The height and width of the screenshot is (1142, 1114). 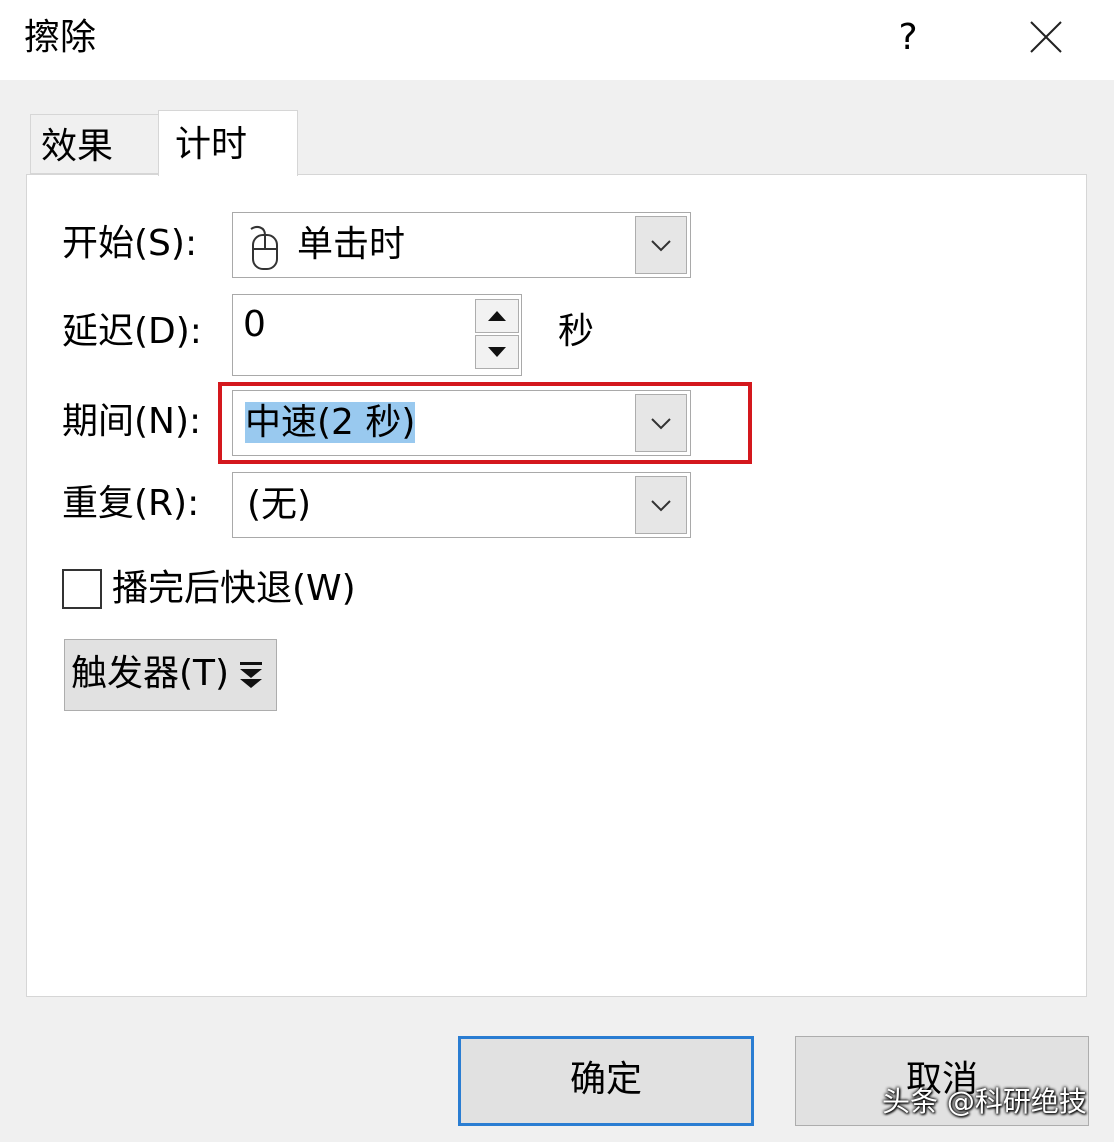 I want to click on start-combobox: 单击时, so click(x=461, y=245).